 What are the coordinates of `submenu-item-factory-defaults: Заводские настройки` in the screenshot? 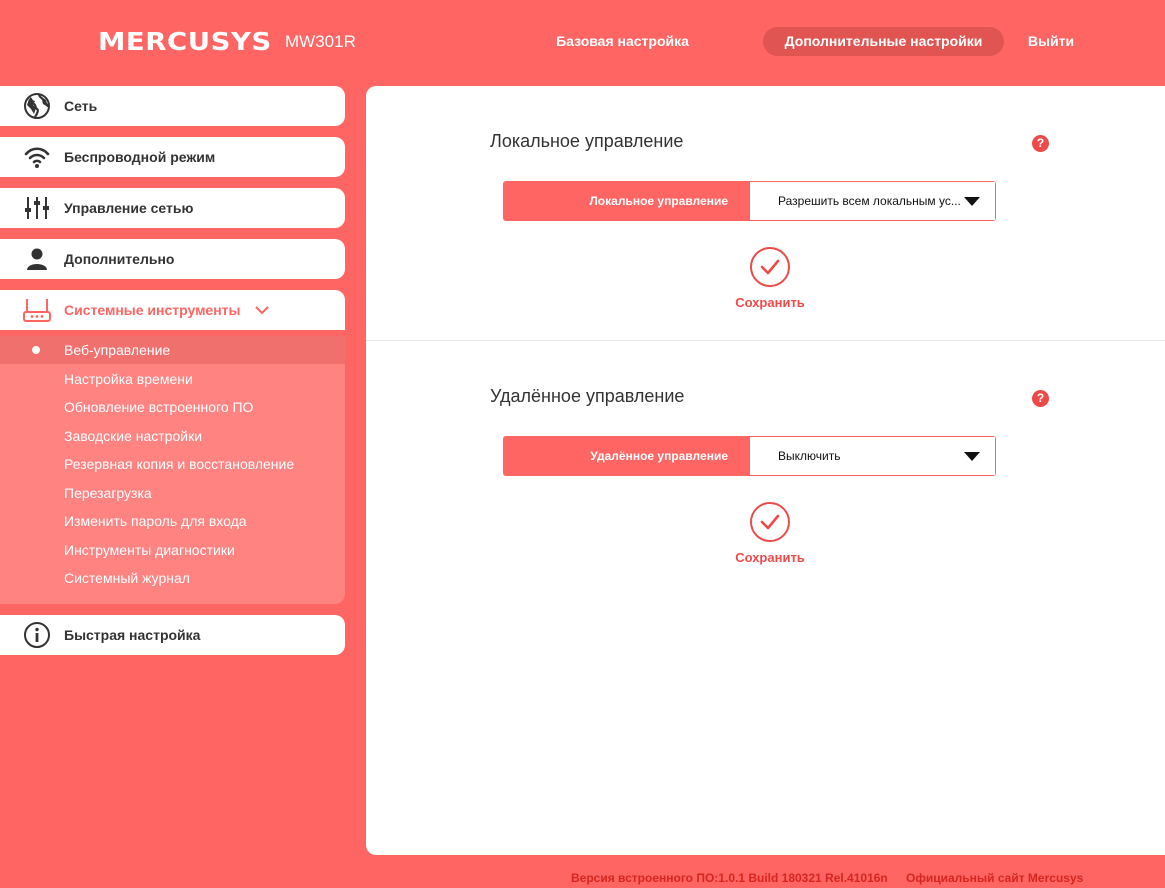 It's located at (172, 436).